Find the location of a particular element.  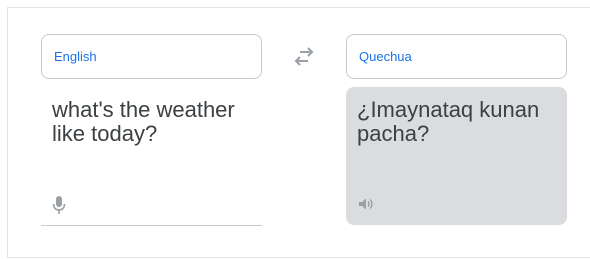

swap-languages-button is located at coordinates (304, 57).